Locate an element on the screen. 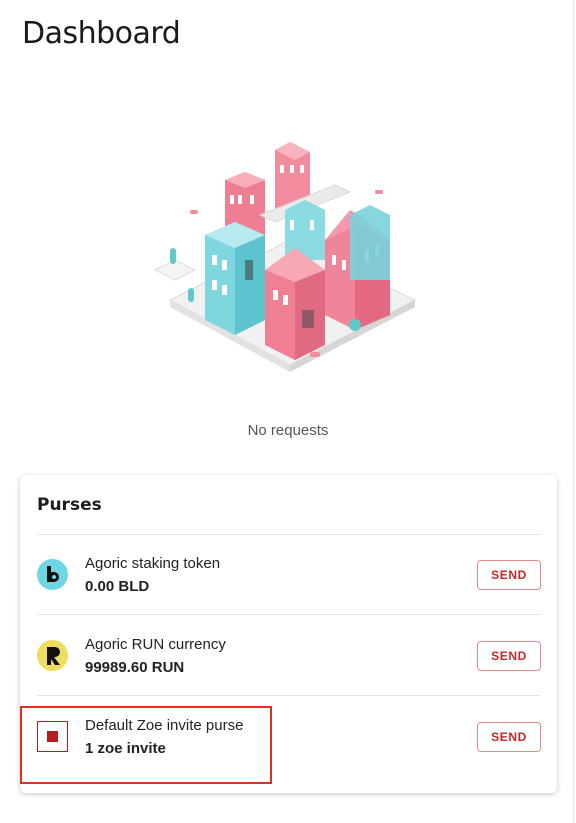 The image size is (576, 823). window-edge is located at coordinates (573, 411).